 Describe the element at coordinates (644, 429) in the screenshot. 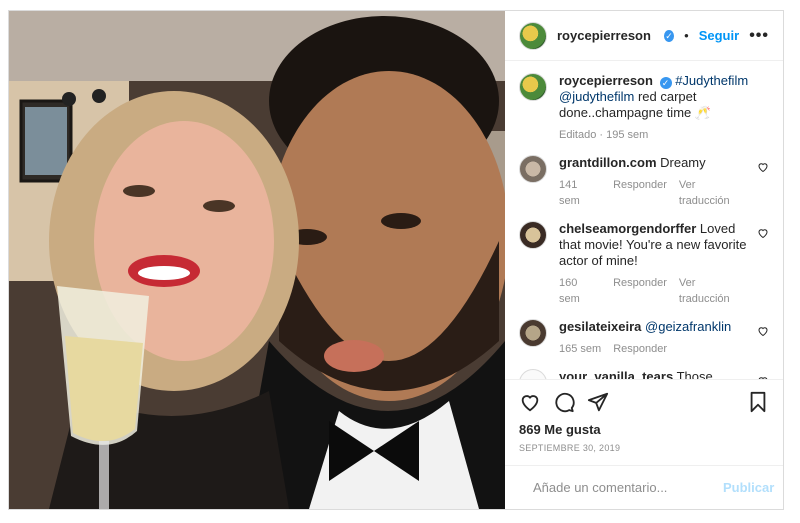

I see `likes-count: 869 Me gusta` at that location.